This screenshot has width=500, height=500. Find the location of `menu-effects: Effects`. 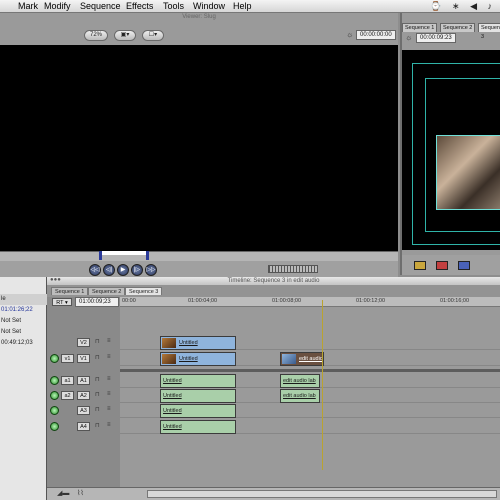

menu-effects: Effects is located at coordinates (139, 6).